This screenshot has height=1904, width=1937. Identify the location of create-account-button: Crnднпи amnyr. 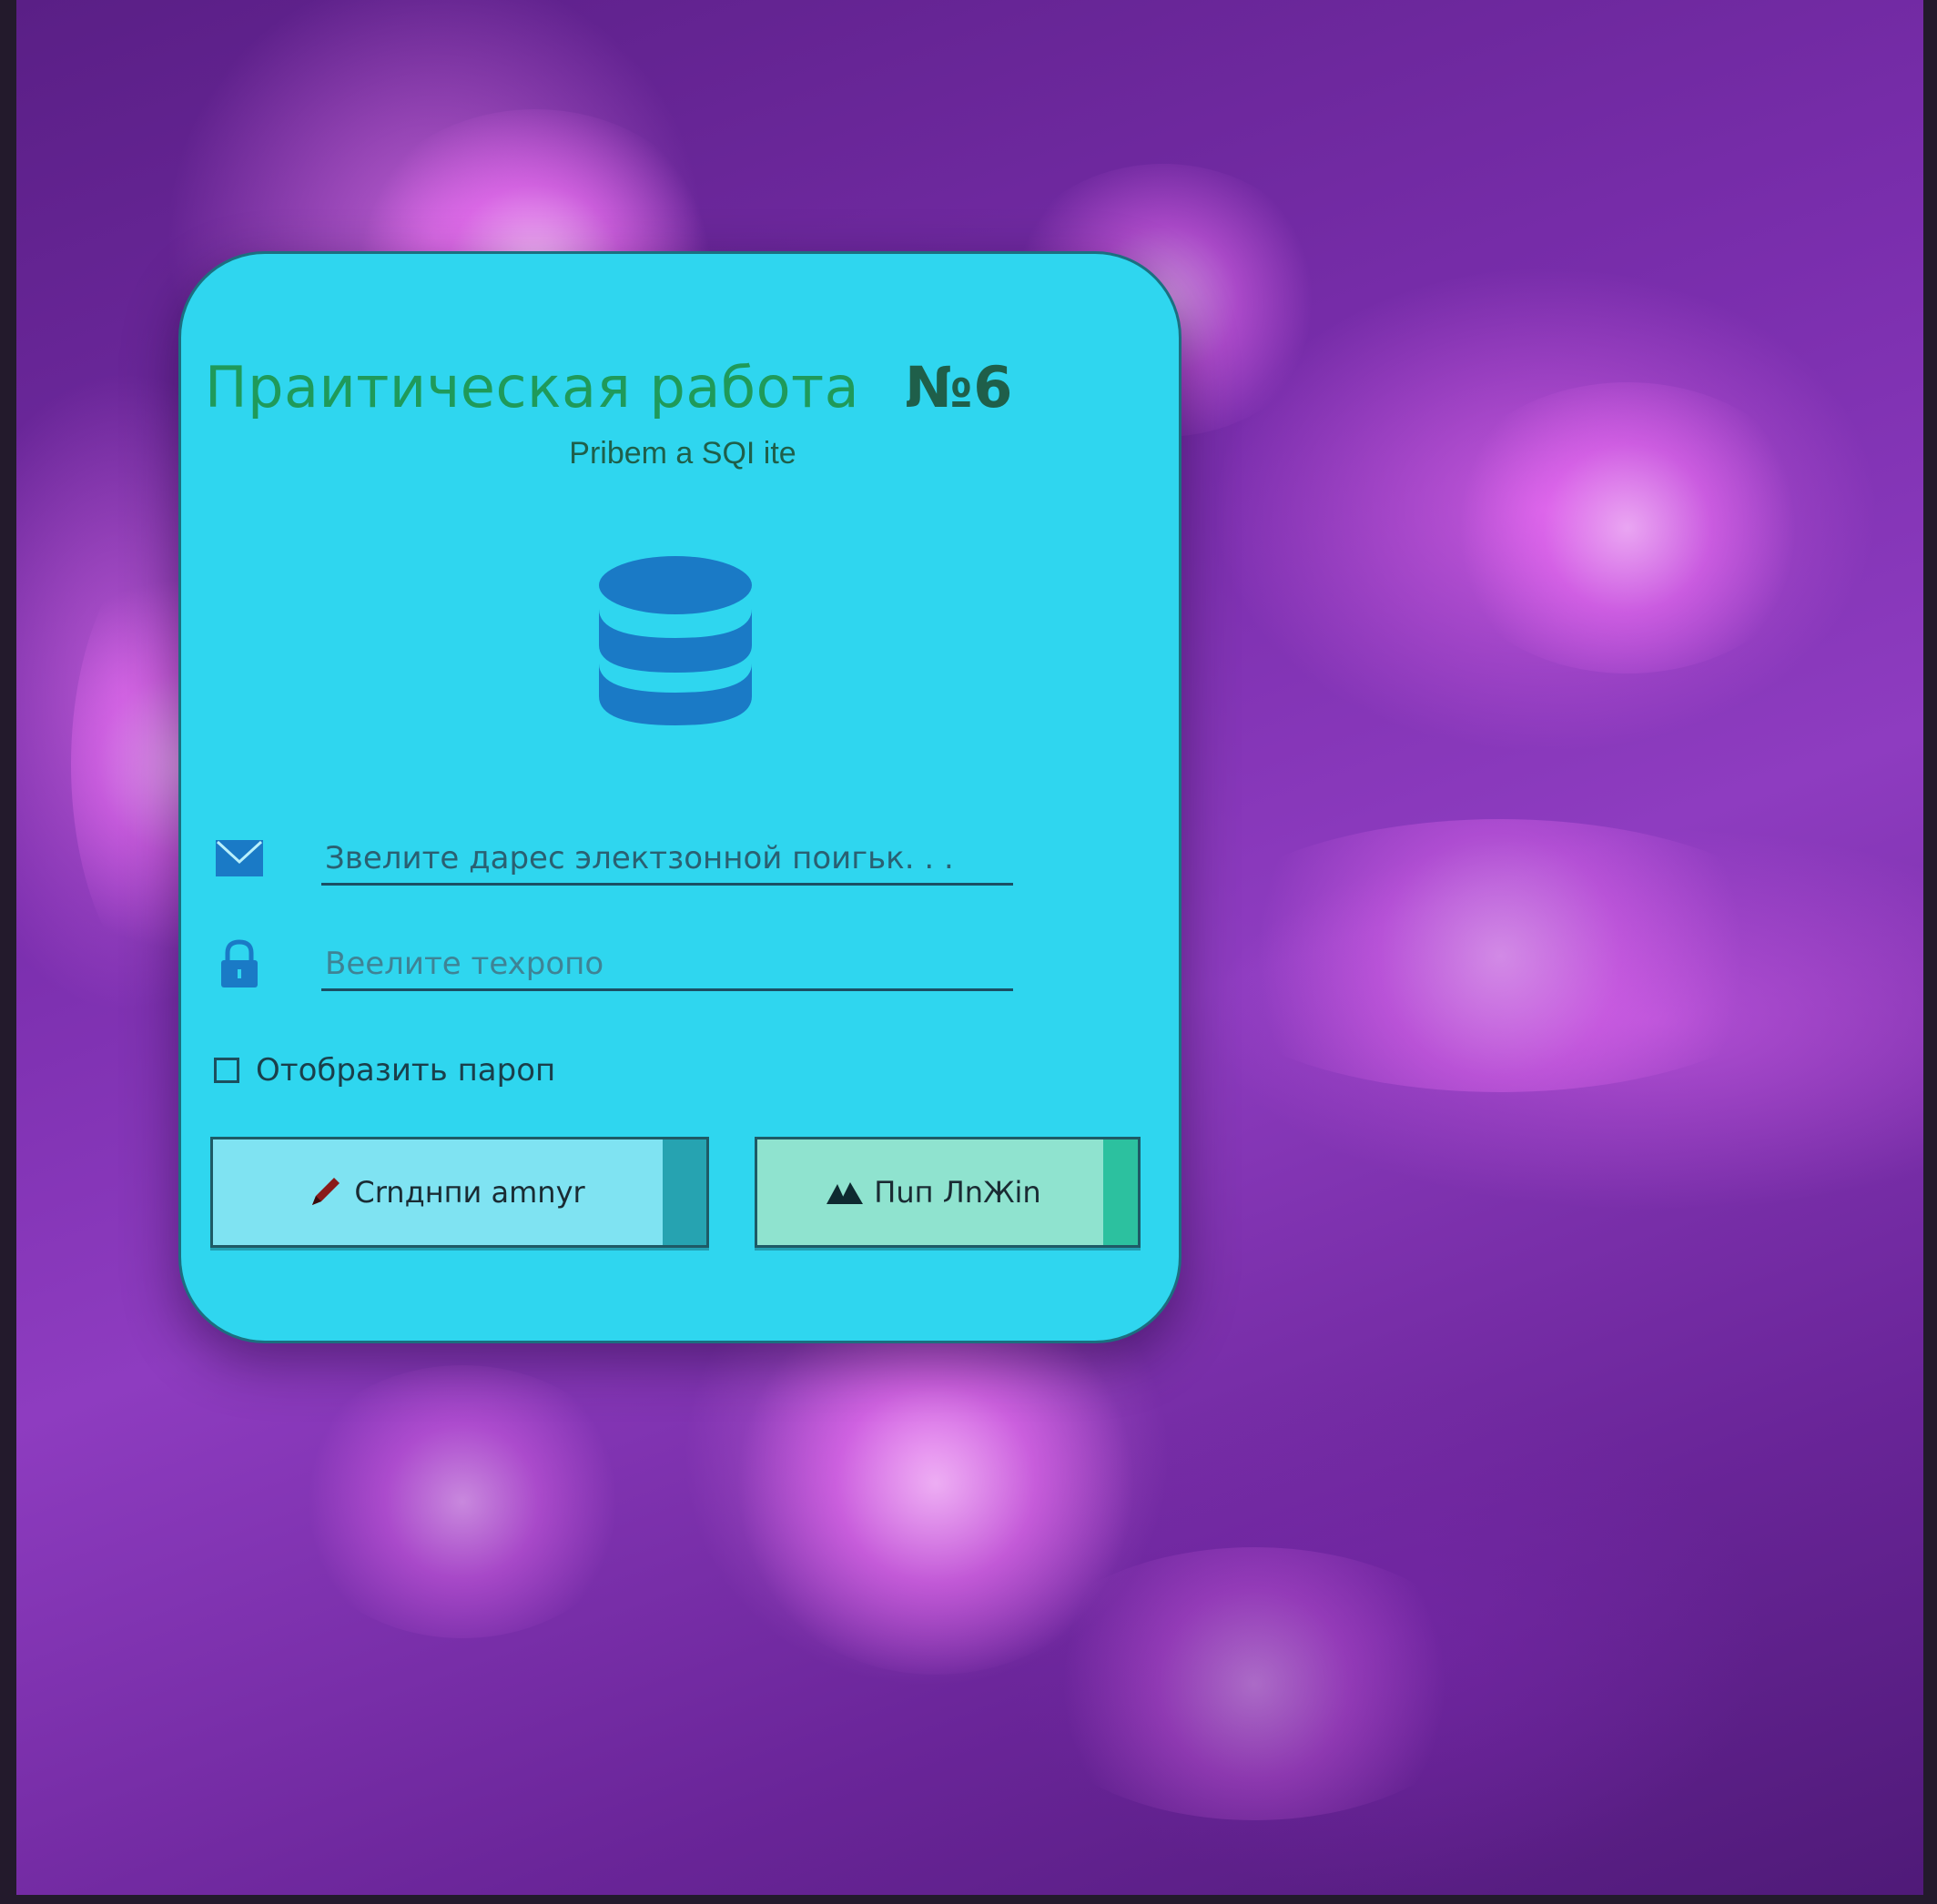
(459, 1192).